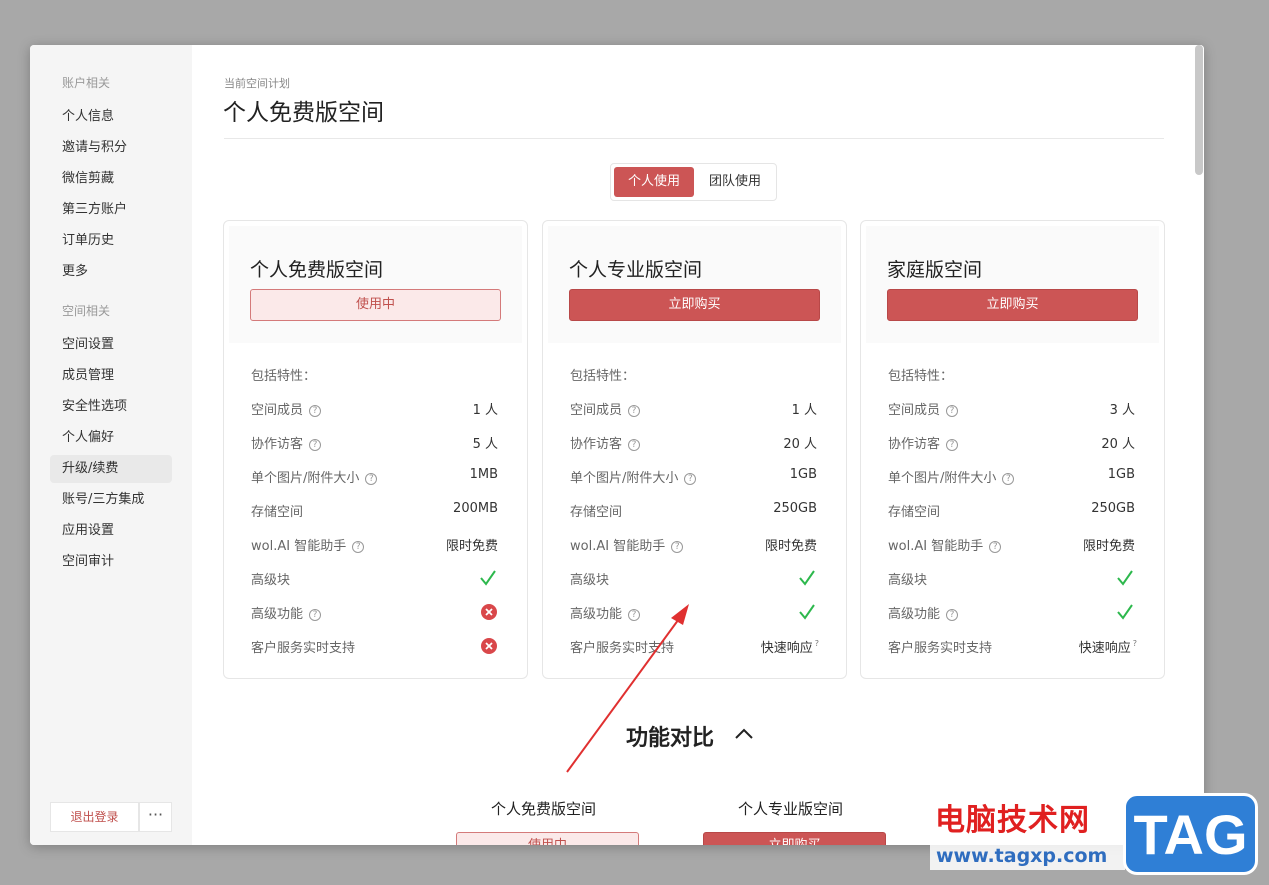 The width and height of the screenshot is (1269, 885). I want to click on feature-value: 3 人, so click(1122, 408).